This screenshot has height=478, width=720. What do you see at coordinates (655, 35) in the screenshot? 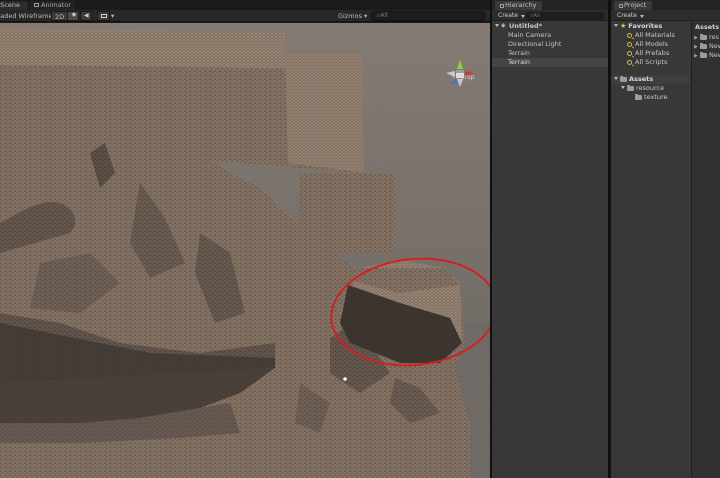
I see `favorites-item-label: All Materials` at bounding box center [655, 35].